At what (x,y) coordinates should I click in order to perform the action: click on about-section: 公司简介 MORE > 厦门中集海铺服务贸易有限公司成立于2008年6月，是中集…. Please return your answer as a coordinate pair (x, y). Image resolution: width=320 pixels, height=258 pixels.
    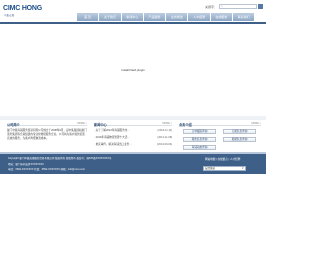
    Looking at the image, I should click on (47, 136).